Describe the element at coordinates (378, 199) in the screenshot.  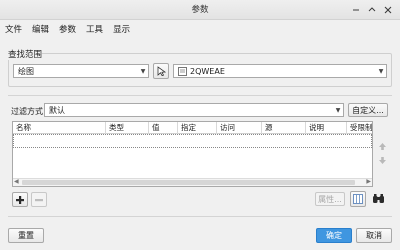
I see `binoculars-icon` at that location.